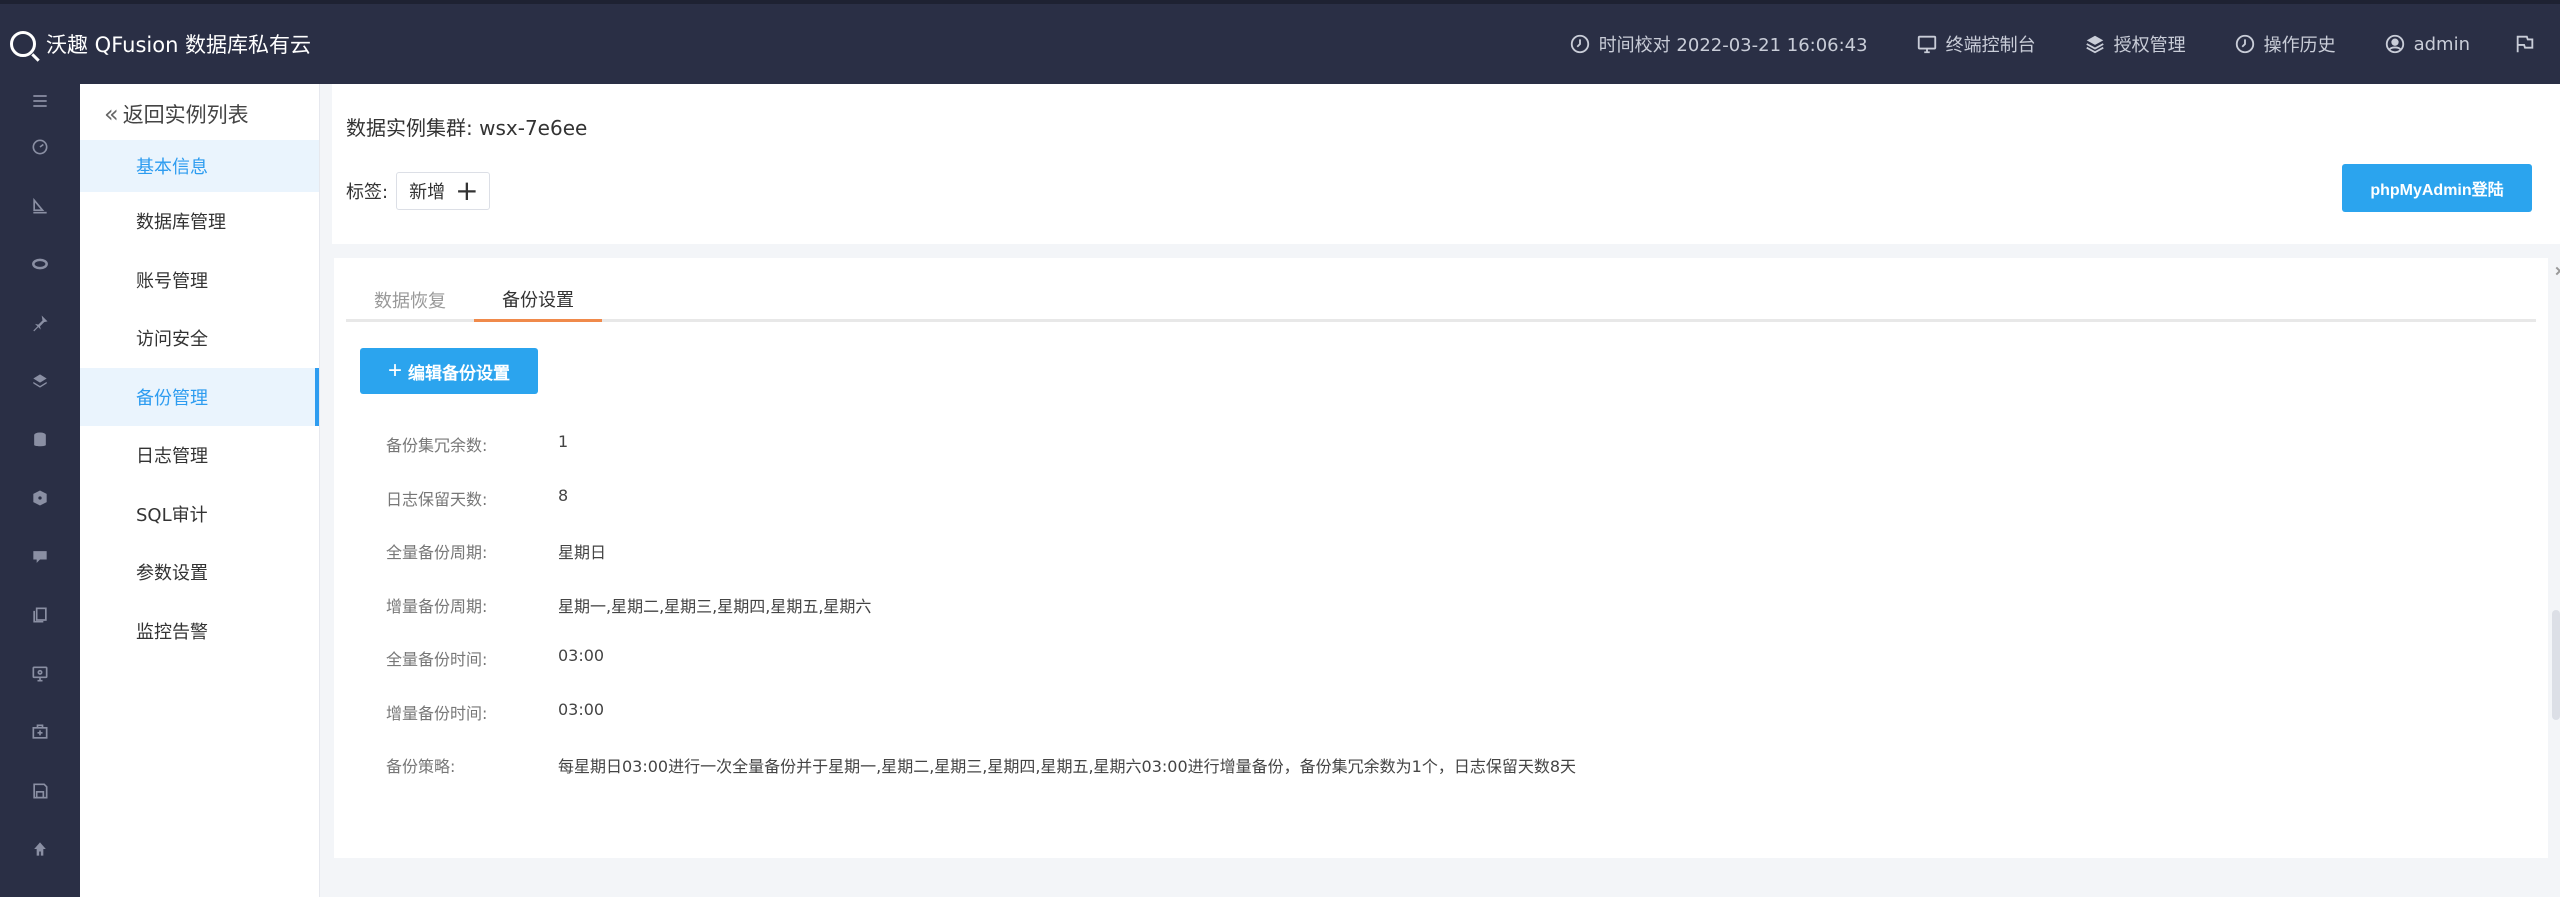  What do you see at coordinates (981, 727) in the screenshot?
I see `field-row: 增量备份时间: 03:00` at bounding box center [981, 727].